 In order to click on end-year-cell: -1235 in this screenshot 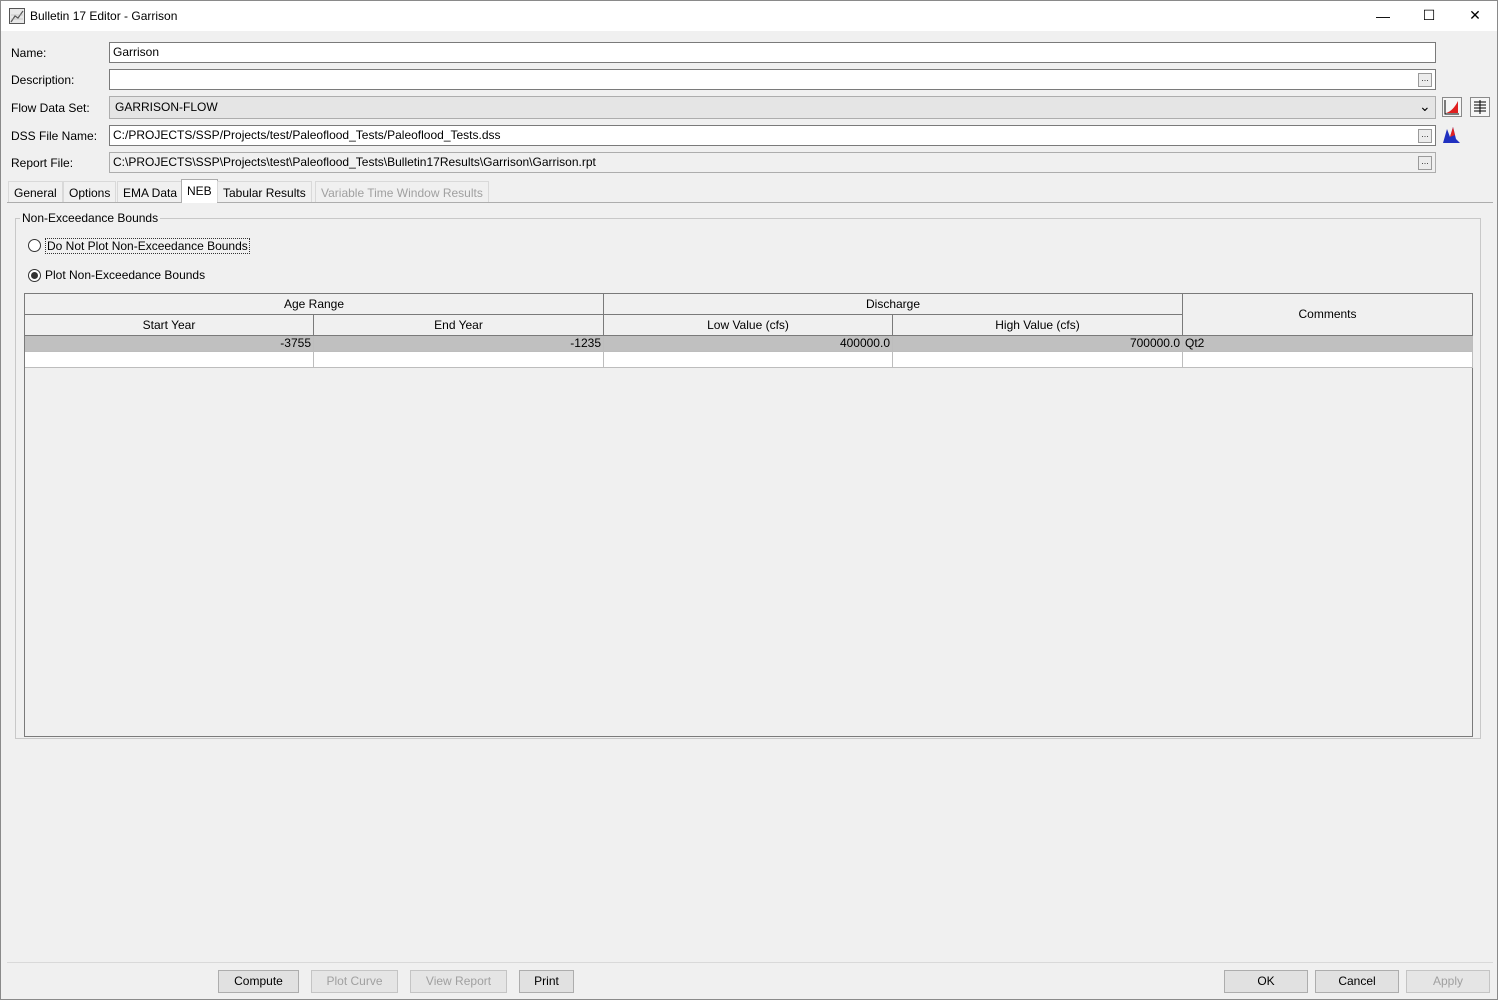, I will do `click(459, 344)`.